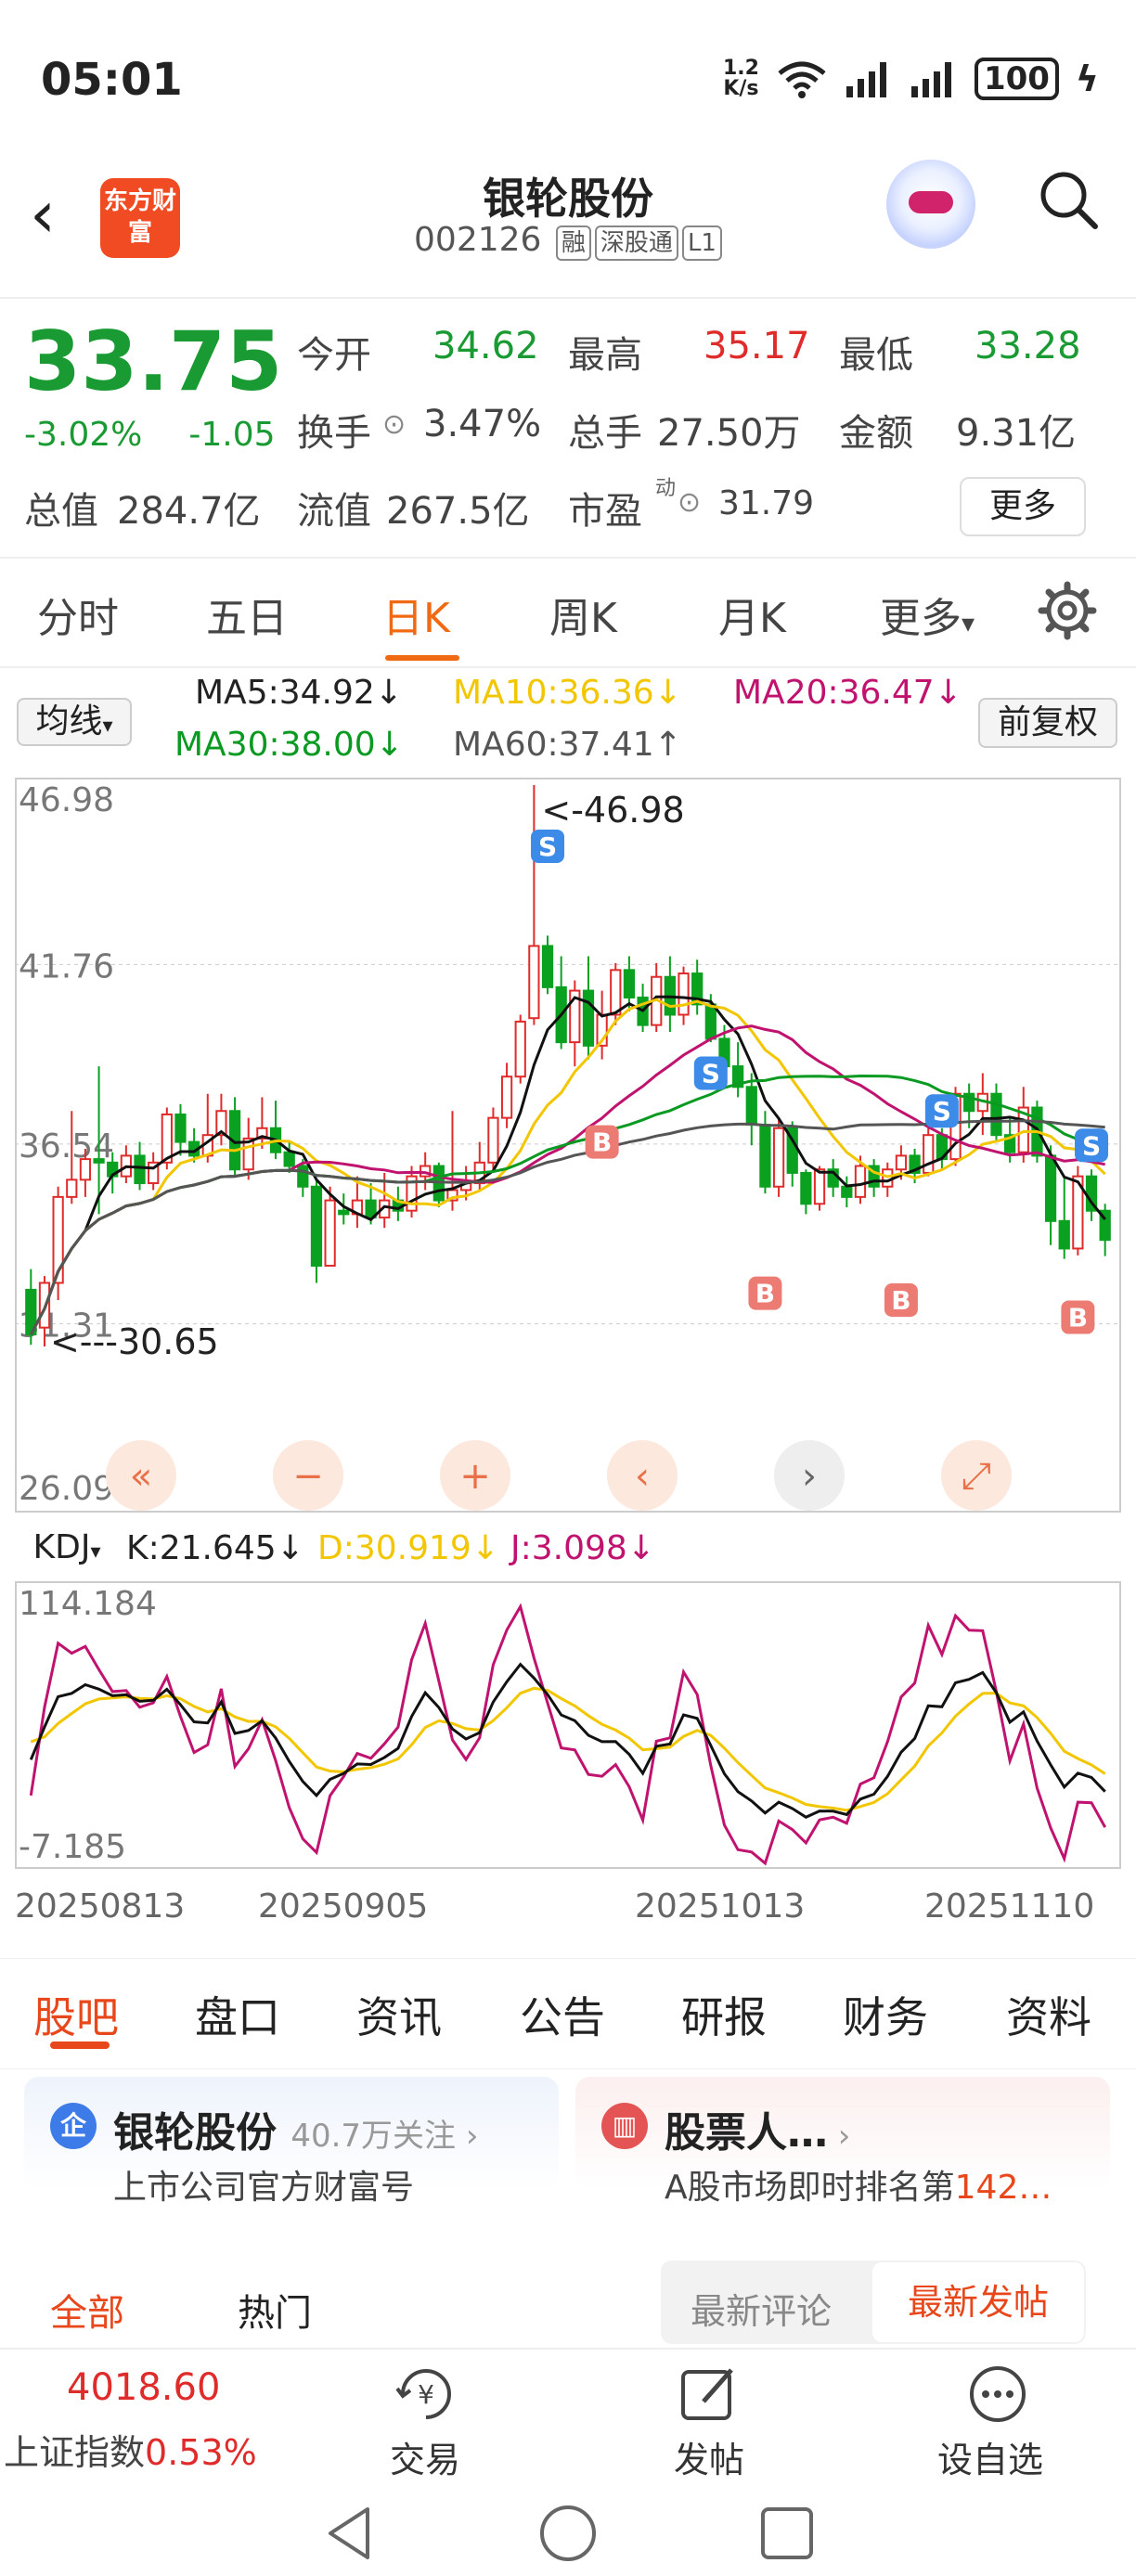 This screenshot has height=2576, width=1136. Describe the element at coordinates (766, 503) in the screenshot. I see `pe-value: 31.79` at that location.